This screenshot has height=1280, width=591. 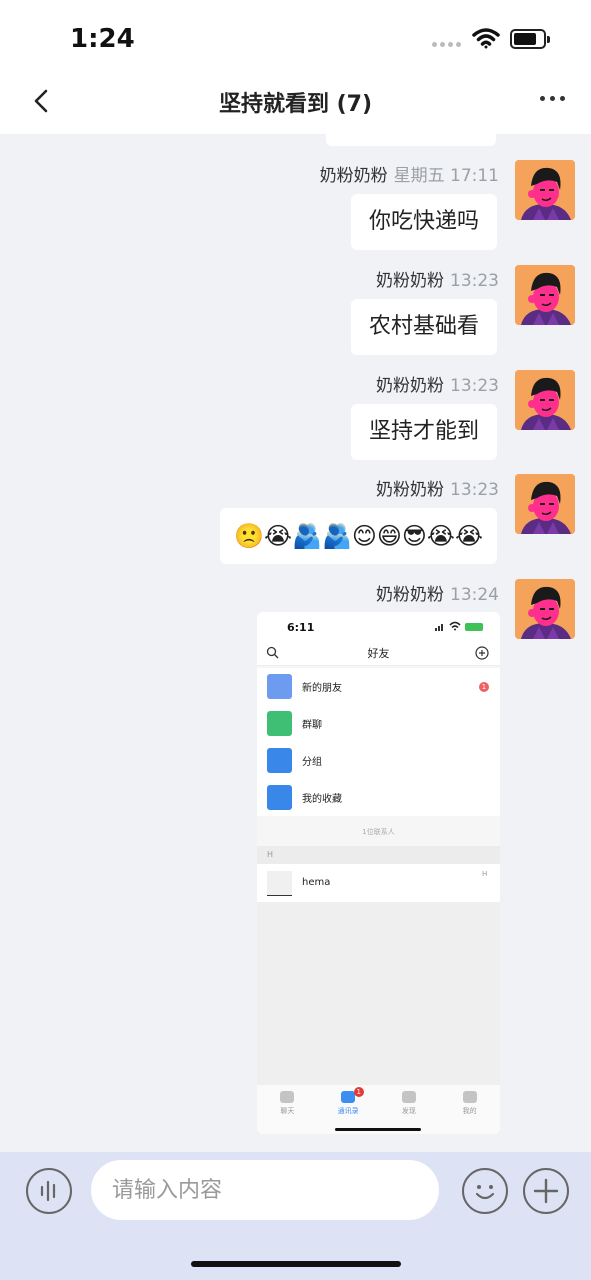 I want to click on screenshot-title: 好友, so click(x=378, y=653).